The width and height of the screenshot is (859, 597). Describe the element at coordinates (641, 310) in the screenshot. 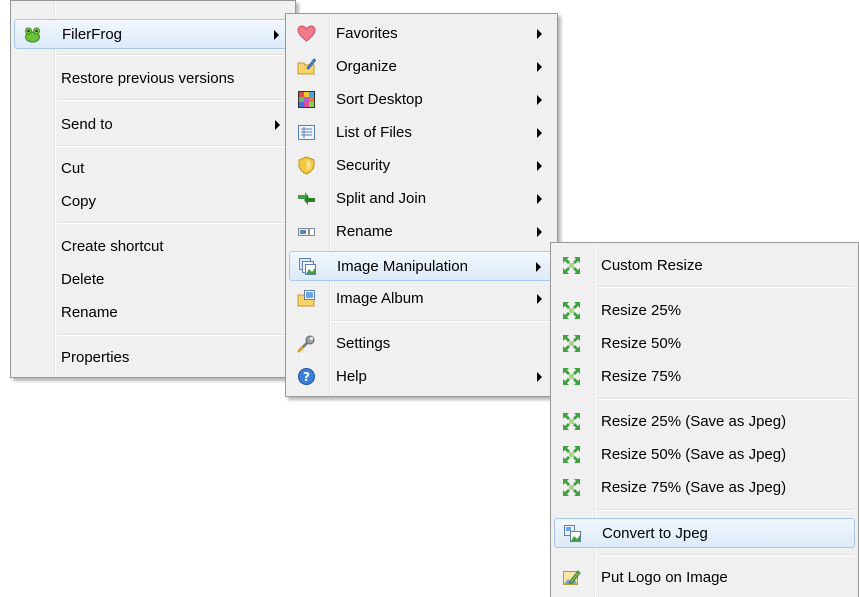

I see `menu-item-label: Resize 25%` at that location.